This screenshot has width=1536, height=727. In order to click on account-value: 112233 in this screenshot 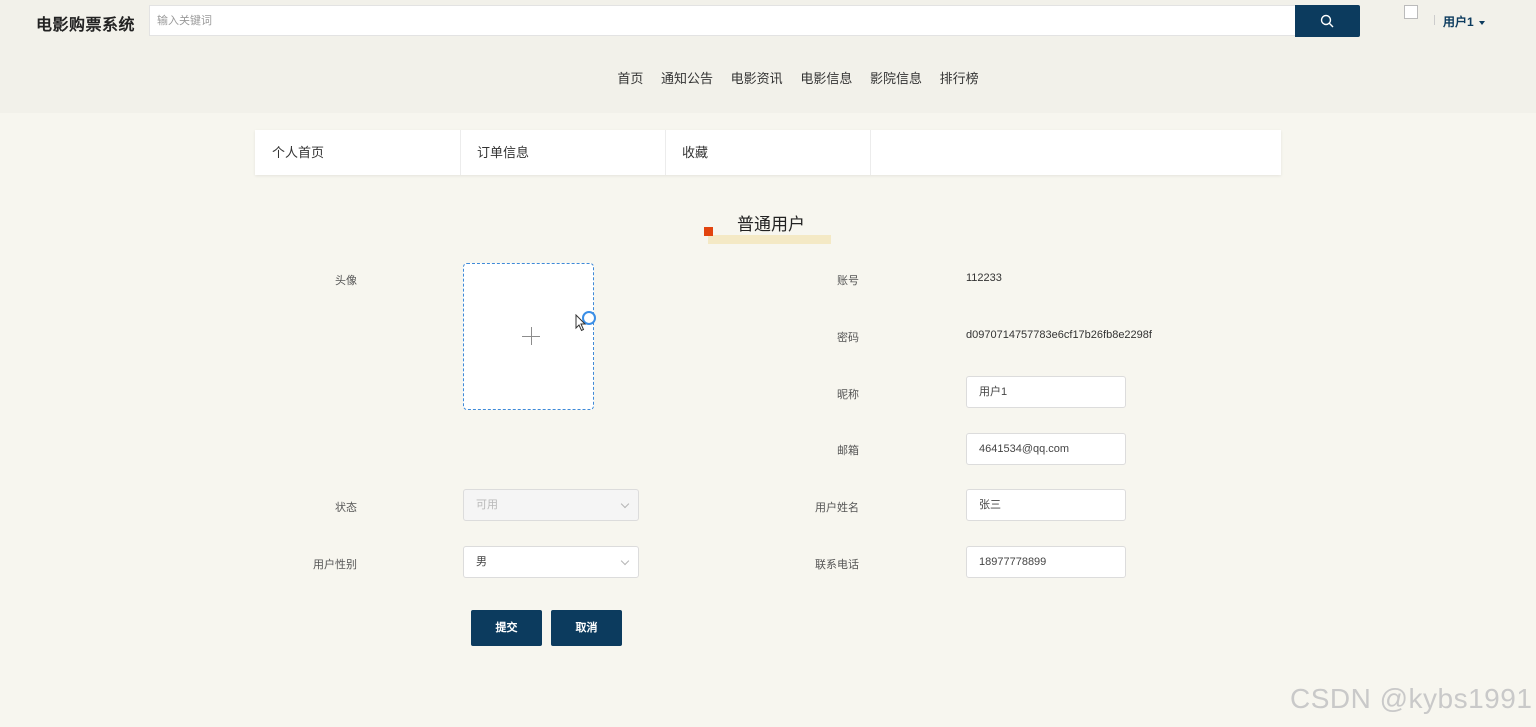, I will do `click(984, 278)`.